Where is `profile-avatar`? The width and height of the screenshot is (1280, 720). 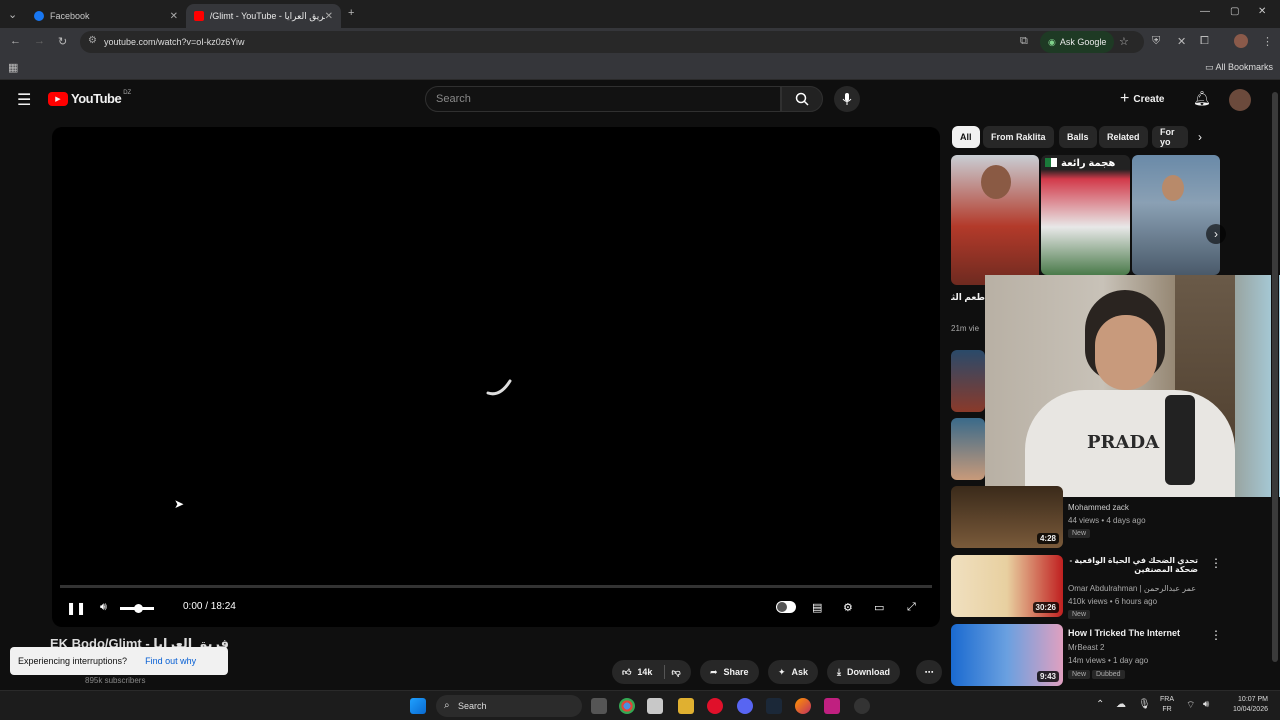
profile-avatar is located at coordinates (1241, 41).